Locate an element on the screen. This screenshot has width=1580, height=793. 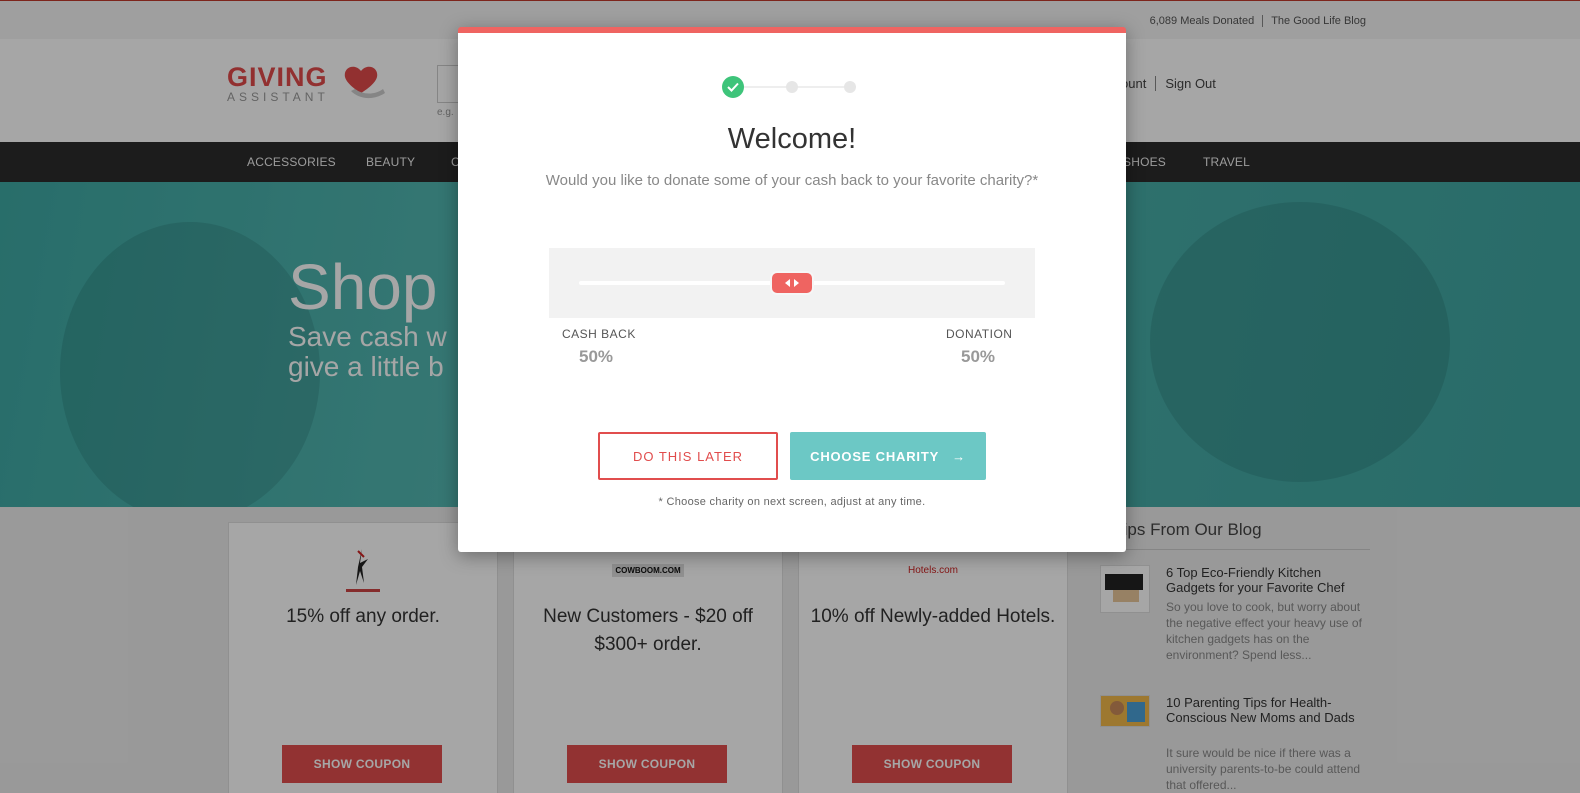
cash-back-value: 50% is located at coordinates (596, 356).